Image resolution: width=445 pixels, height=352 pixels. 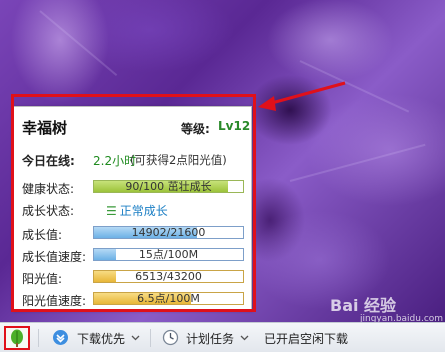 I want to click on growth-status-text: 正常成长, so click(x=143, y=211).